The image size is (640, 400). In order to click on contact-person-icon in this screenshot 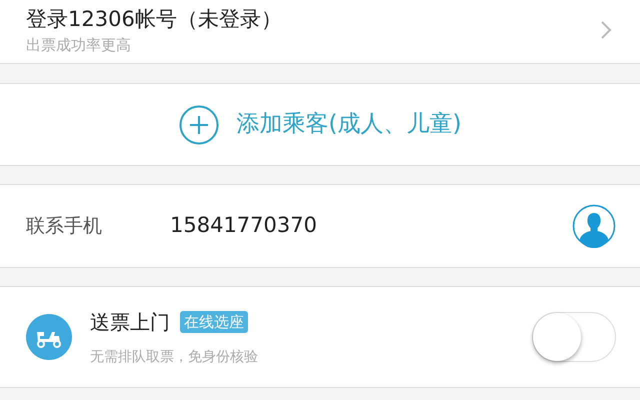, I will do `click(594, 226)`.